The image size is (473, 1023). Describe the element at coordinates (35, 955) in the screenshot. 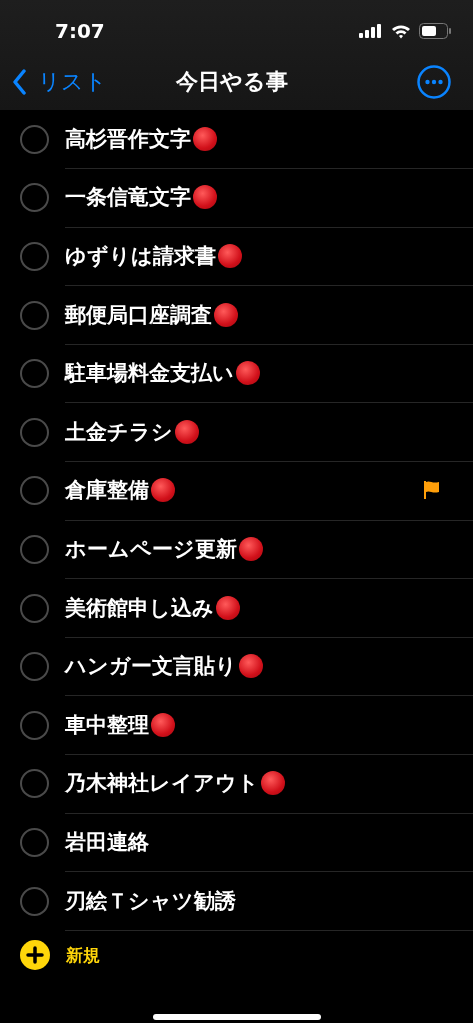

I see `plus-circle-icon` at that location.